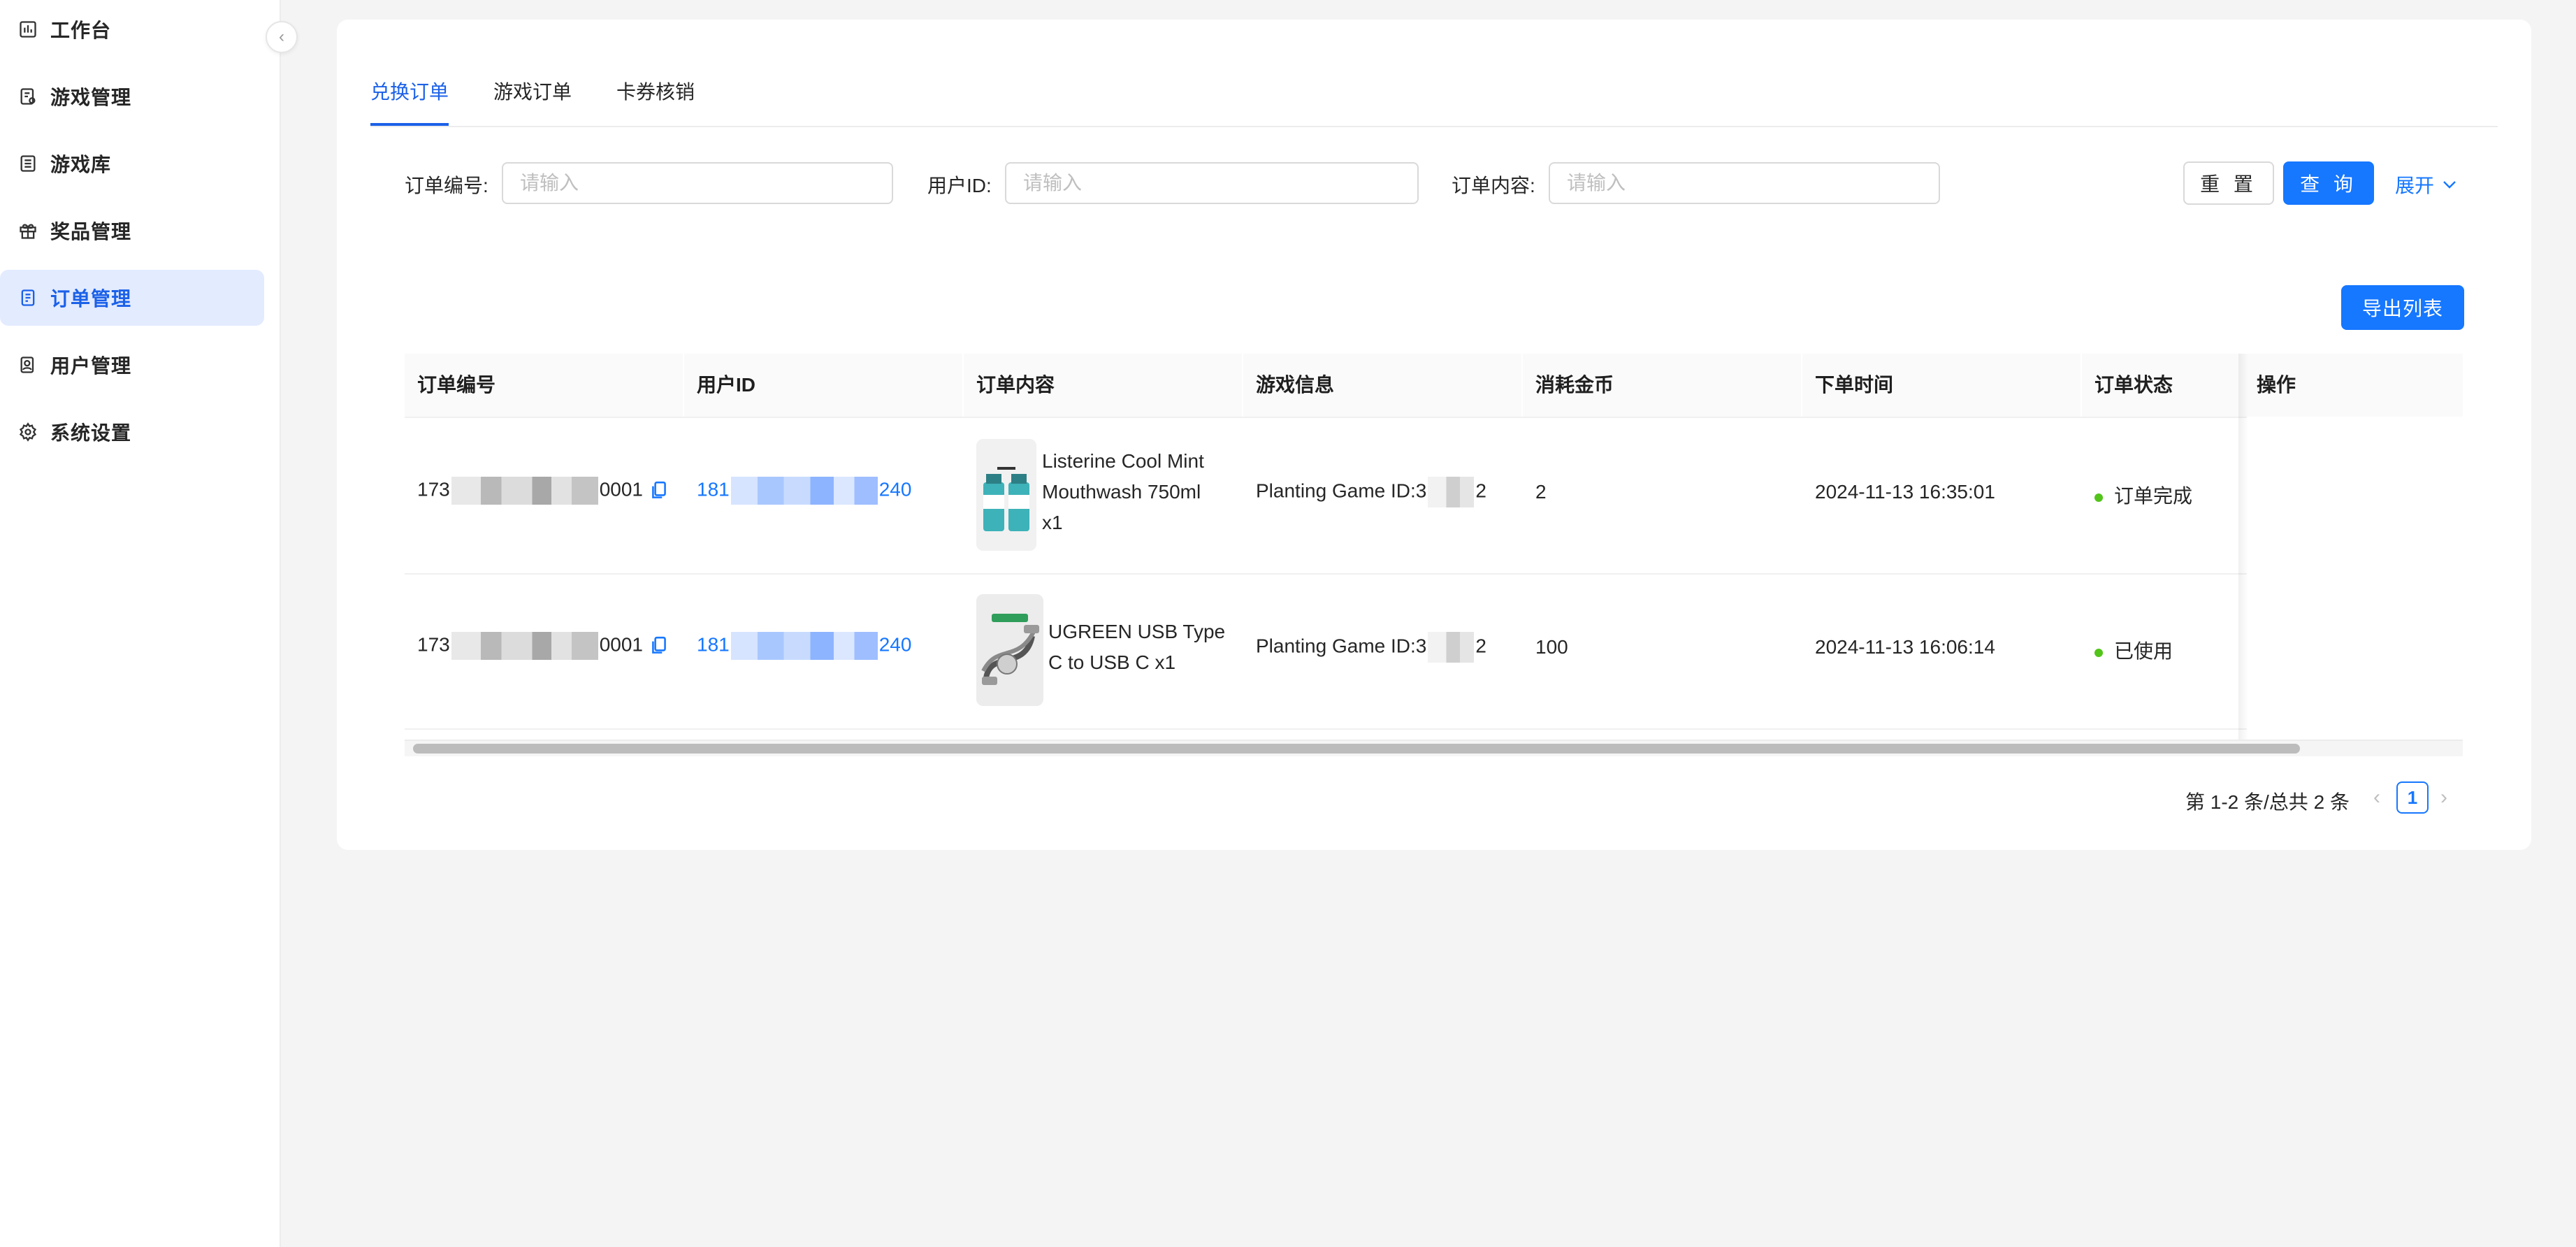  Describe the element at coordinates (81, 164) in the screenshot. I see `sidebar-item-label: 游戏库` at that location.